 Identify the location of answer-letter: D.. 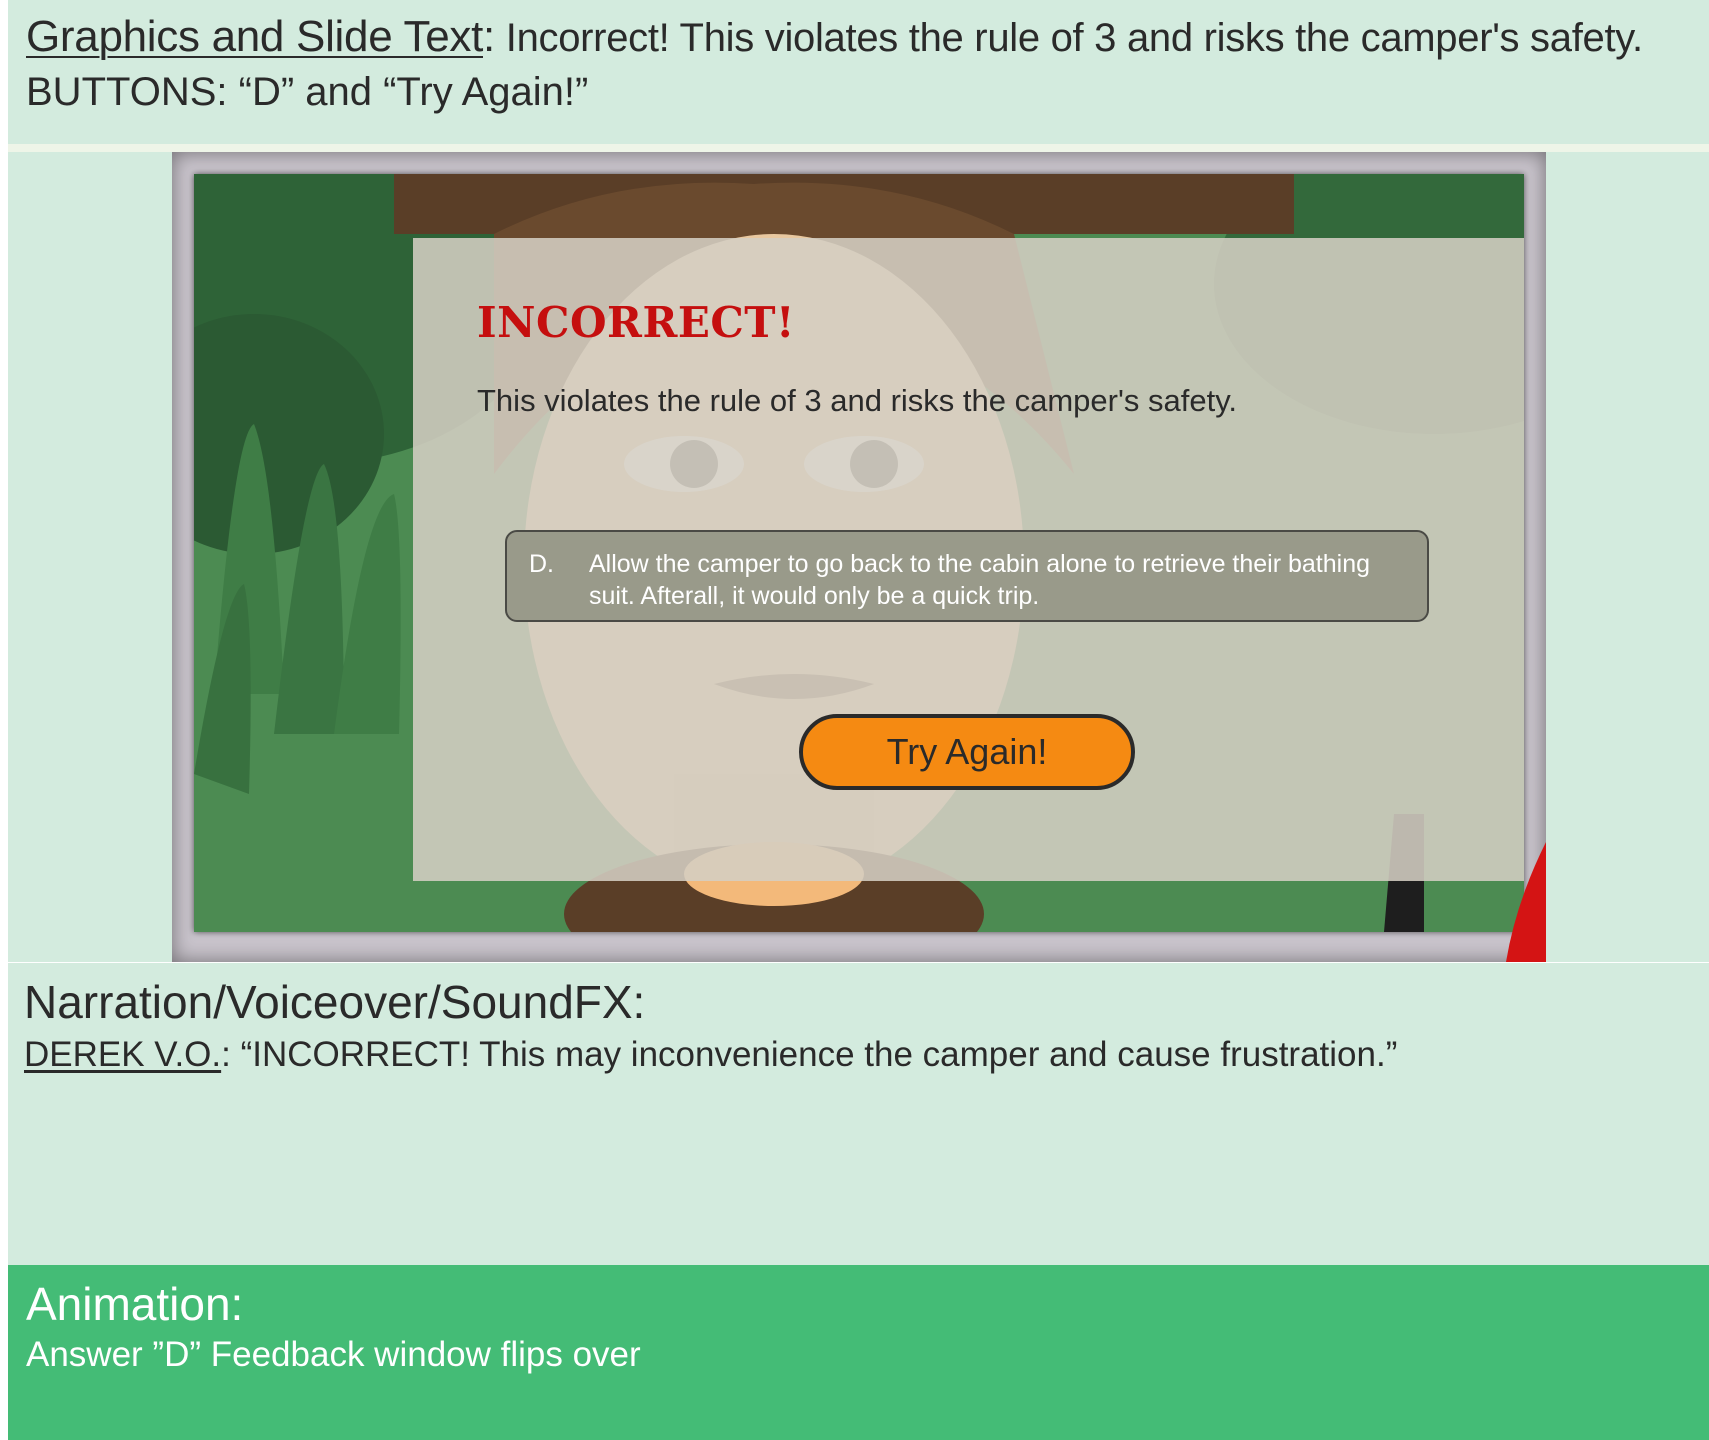
(541, 564).